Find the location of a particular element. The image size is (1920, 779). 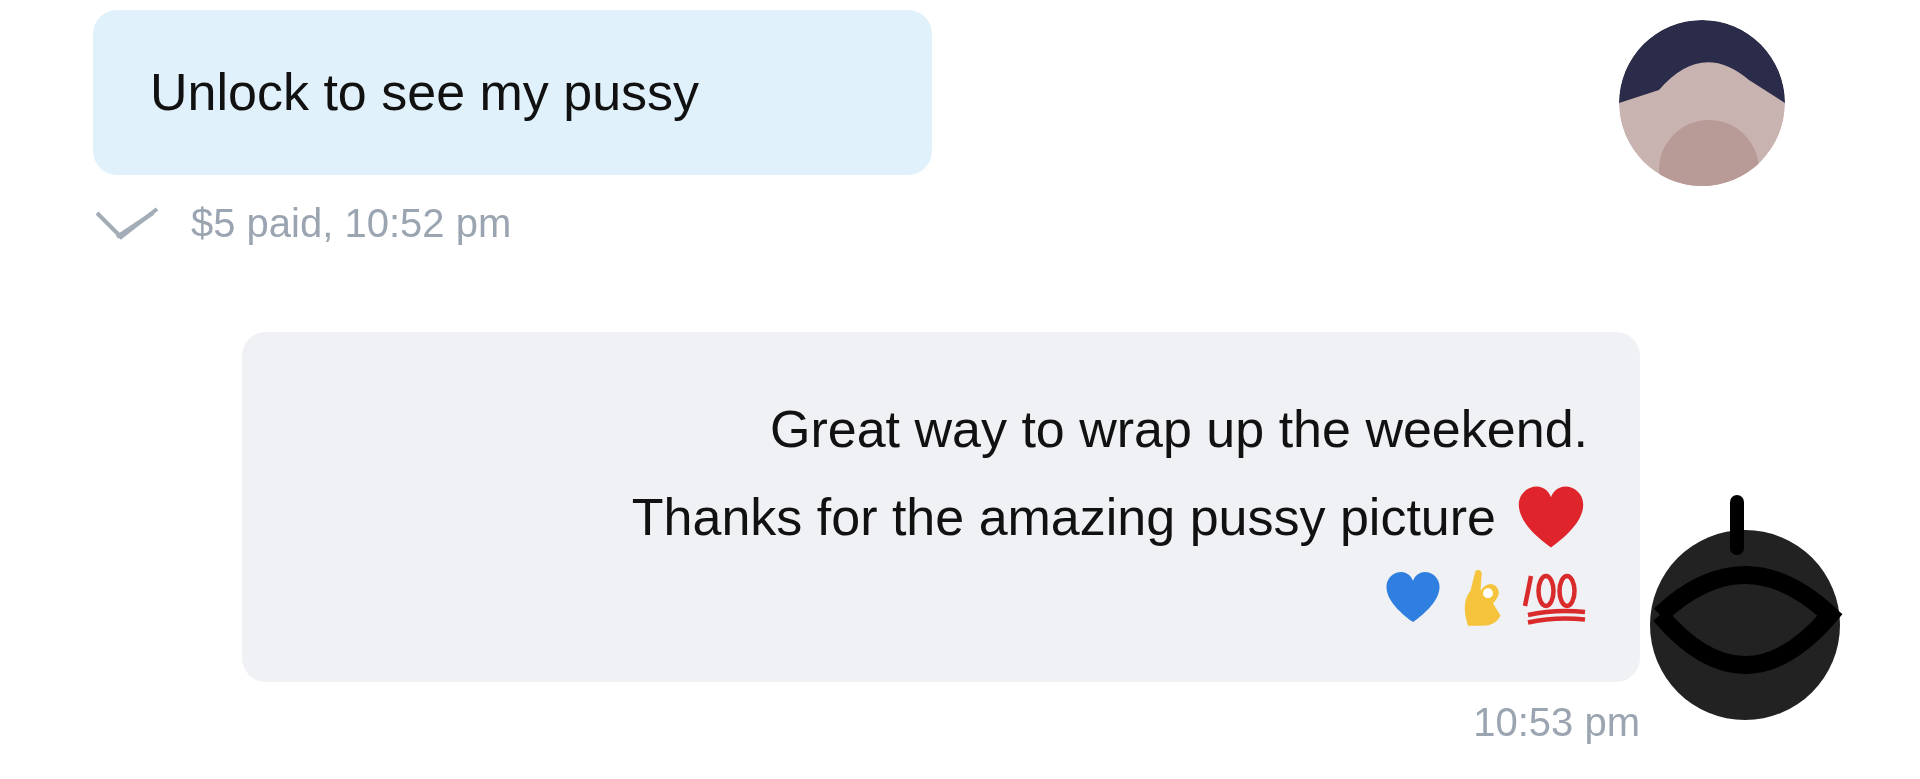

message-time: 10:53 pm is located at coordinates (1556, 722).